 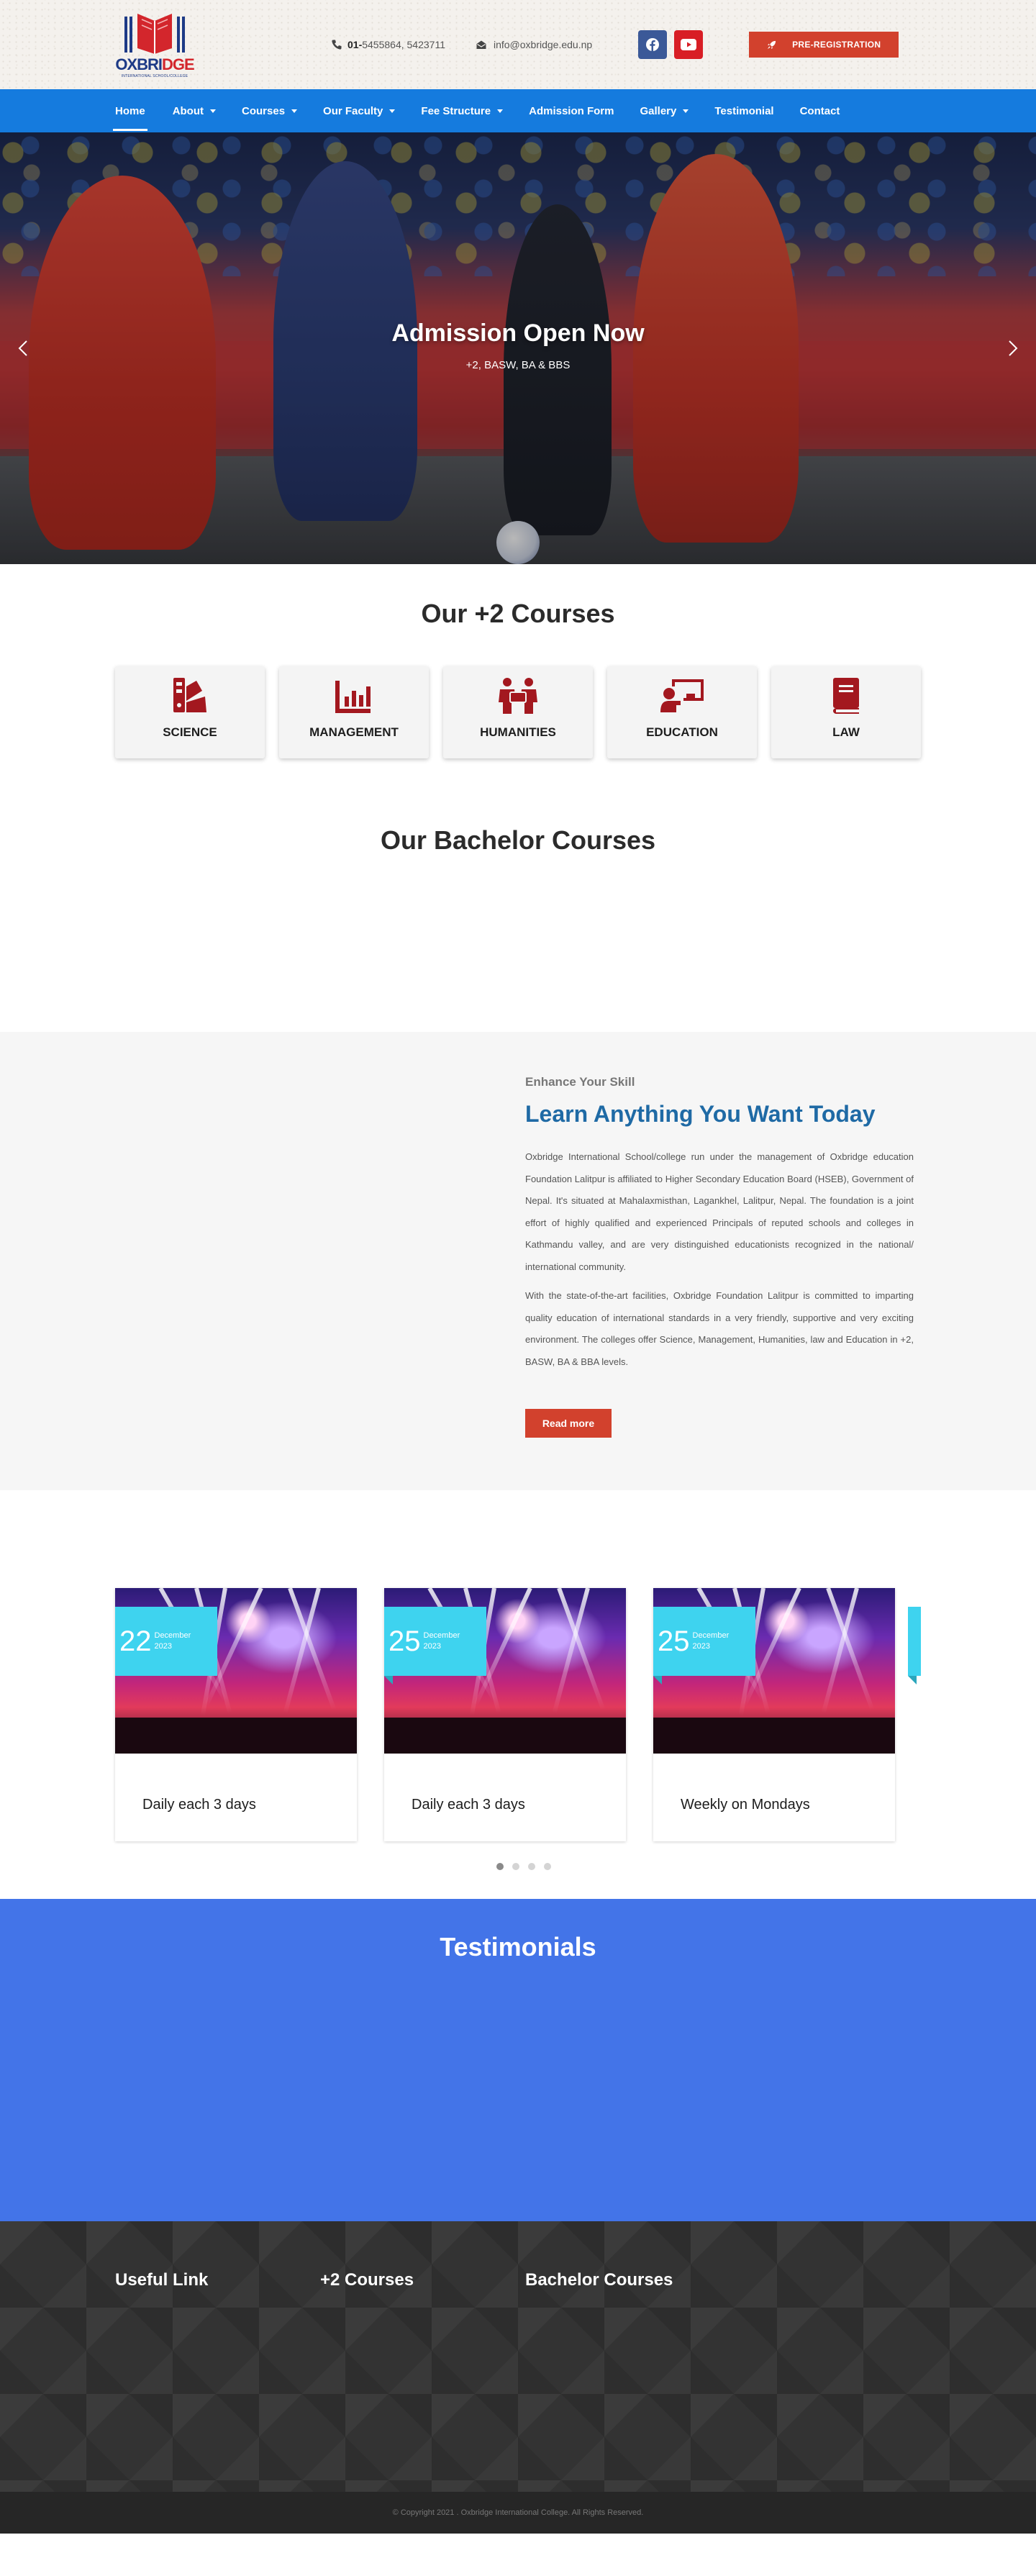 I want to click on nav-item-label: Testimonial, so click(x=744, y=111).